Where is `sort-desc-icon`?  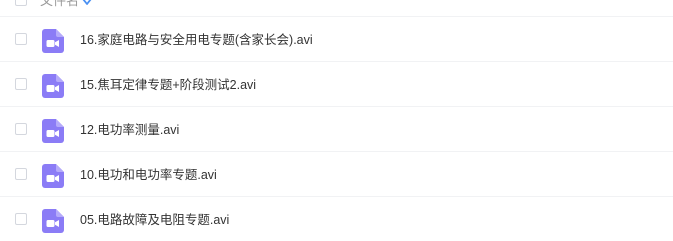 sort-desc-icon is located at coordinates (87, 3).